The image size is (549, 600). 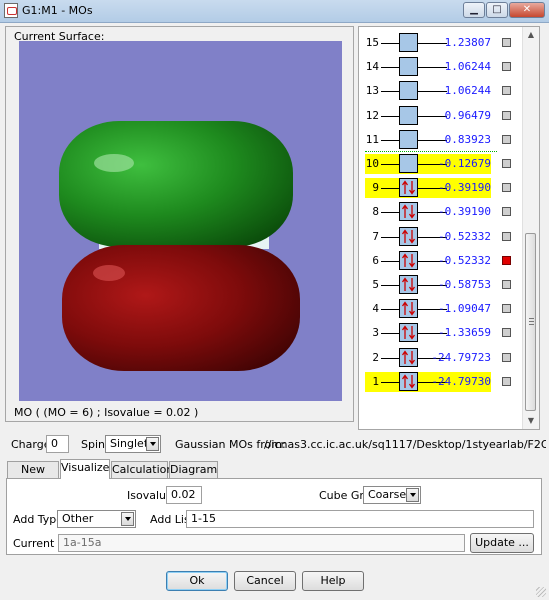 I want to click on mo-row-9: 9 -0.39190, so click(x=441, y=188).